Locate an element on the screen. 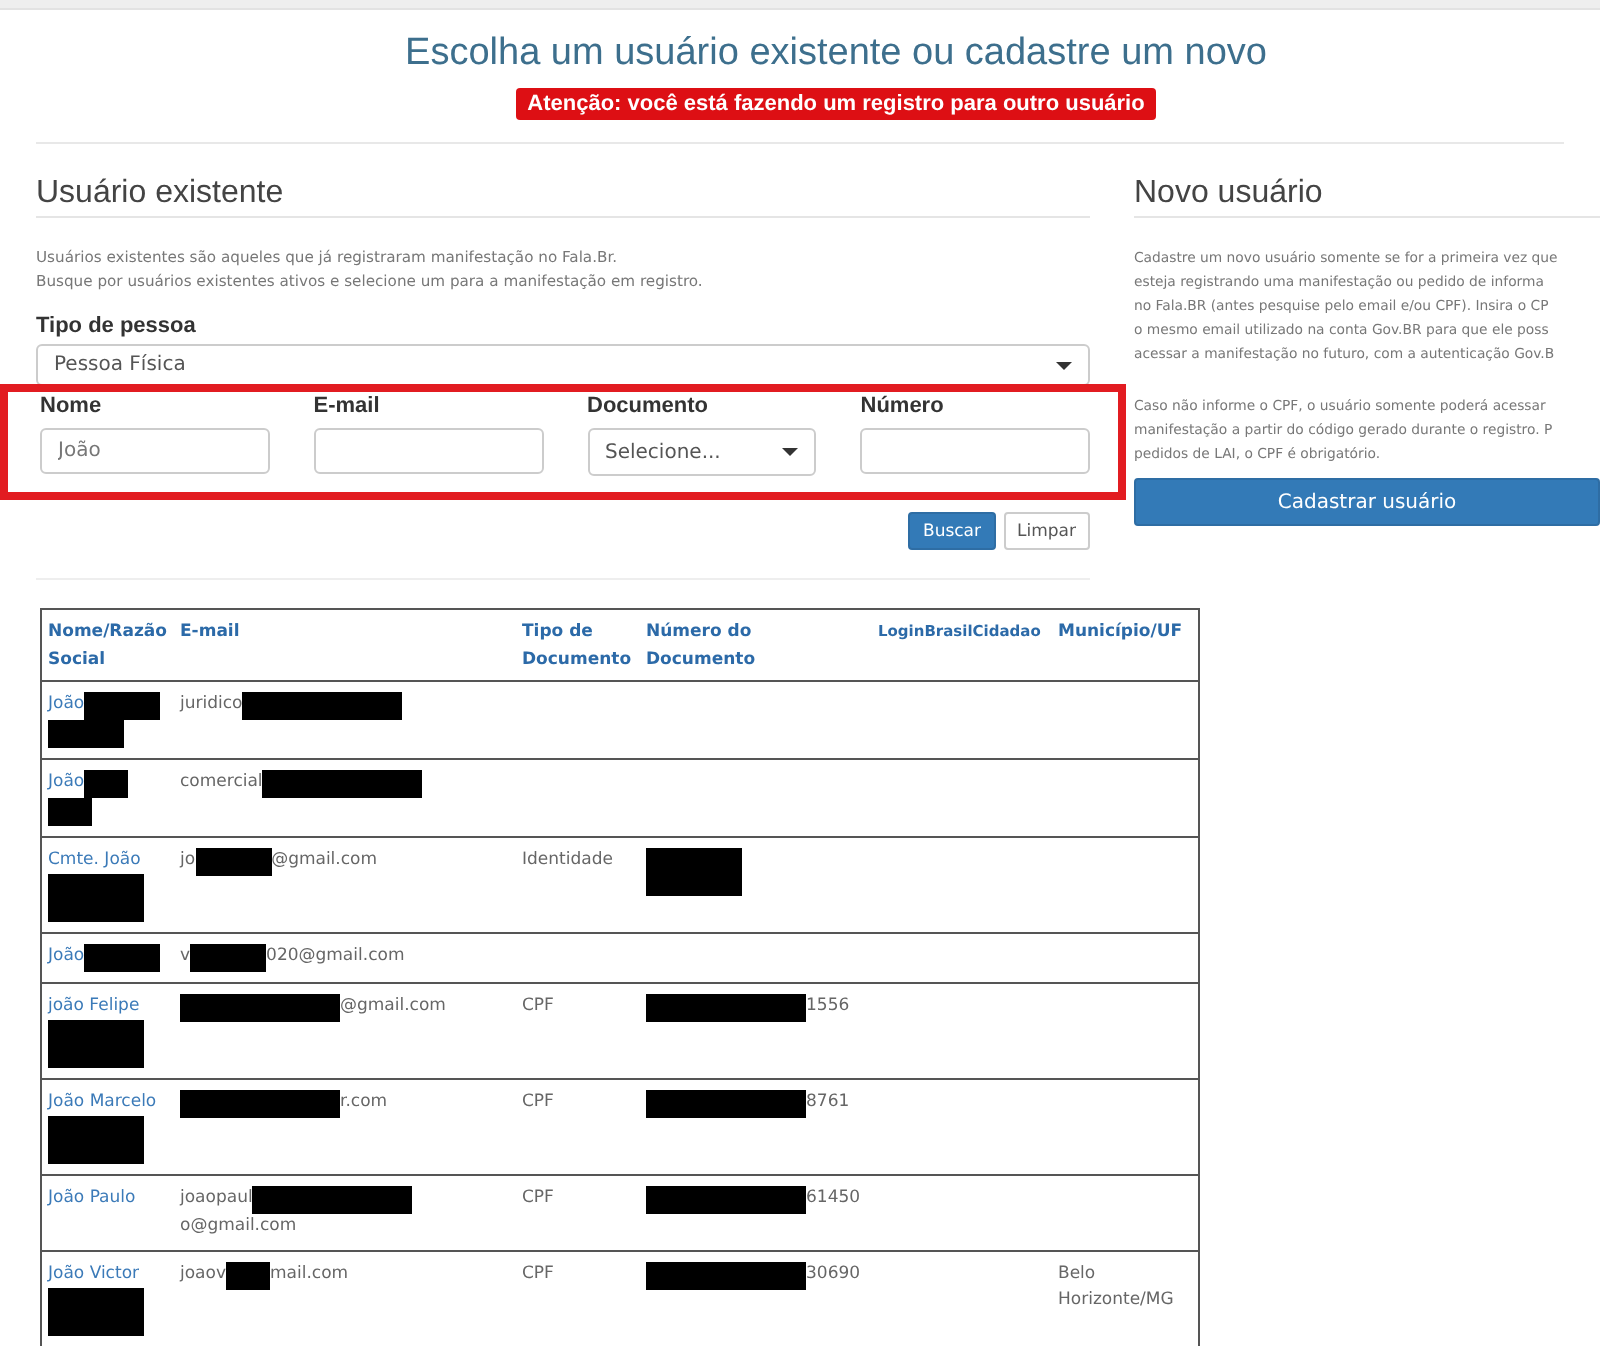 Image resolution: width=1600 pixels, height=1346 pixels. column-header: Município/UF is located at coordinates (1125, 645).